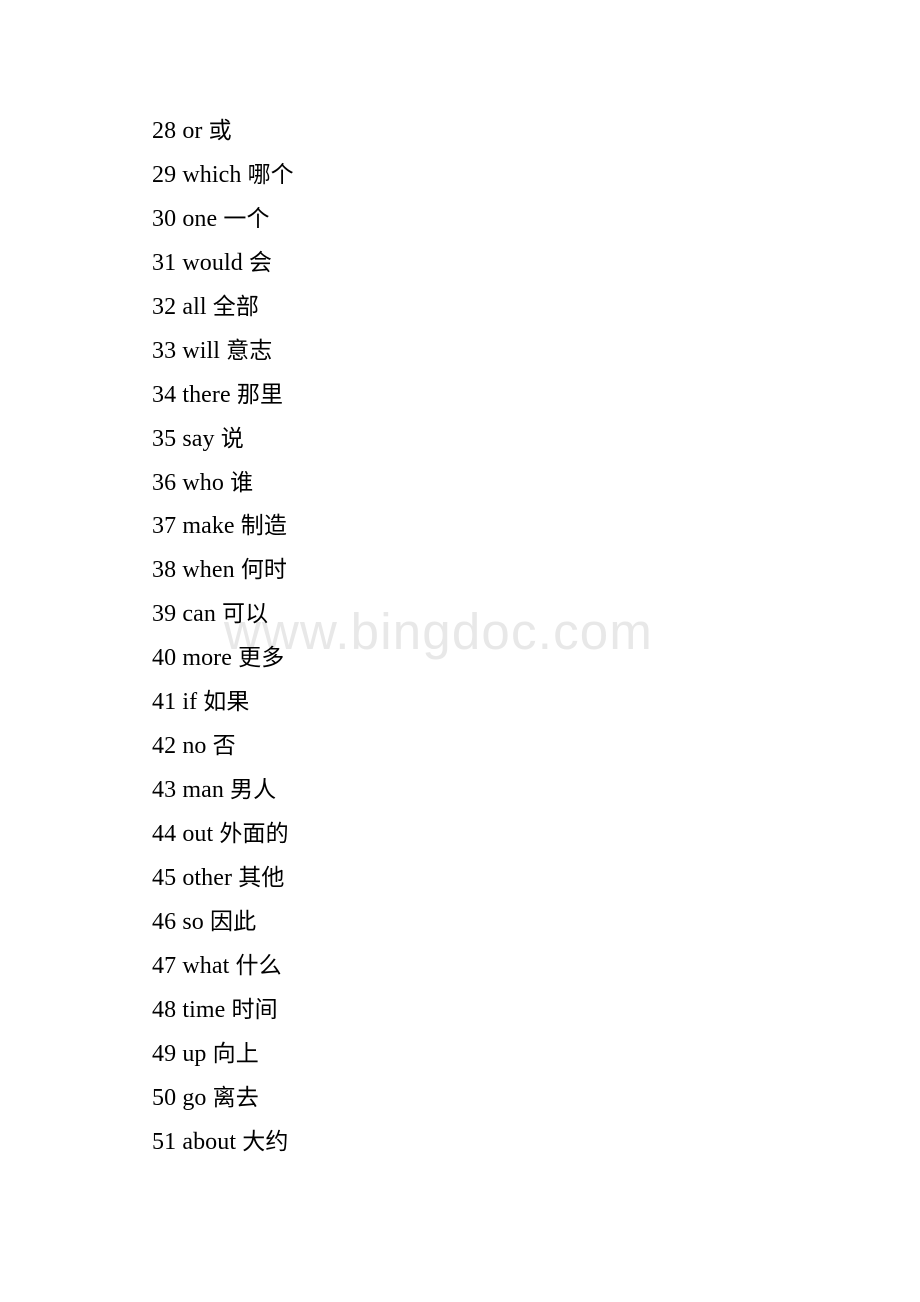 The width and height of the screenshot is (920, 1302). I want to click on vocabulary-entry: 45 other 其他, so click(472, 879).